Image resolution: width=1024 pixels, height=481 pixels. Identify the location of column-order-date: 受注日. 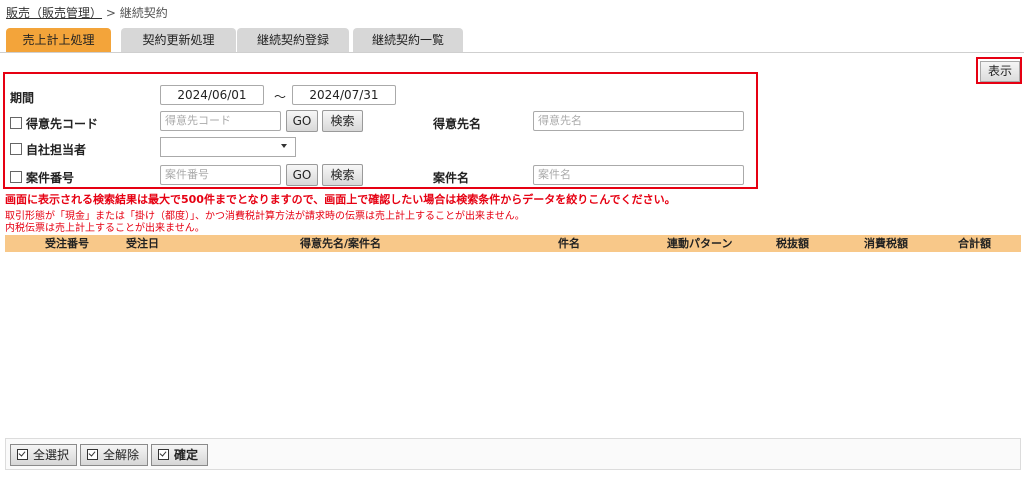
(142, 243).